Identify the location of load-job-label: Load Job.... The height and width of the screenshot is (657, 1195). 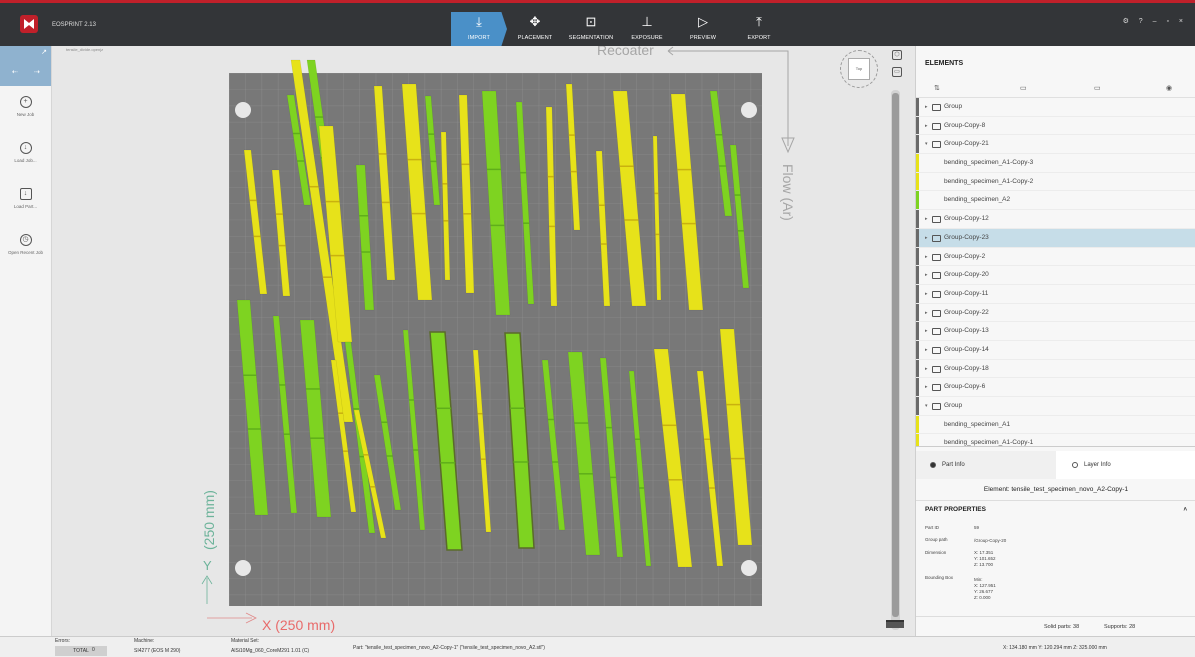
(25, 160).